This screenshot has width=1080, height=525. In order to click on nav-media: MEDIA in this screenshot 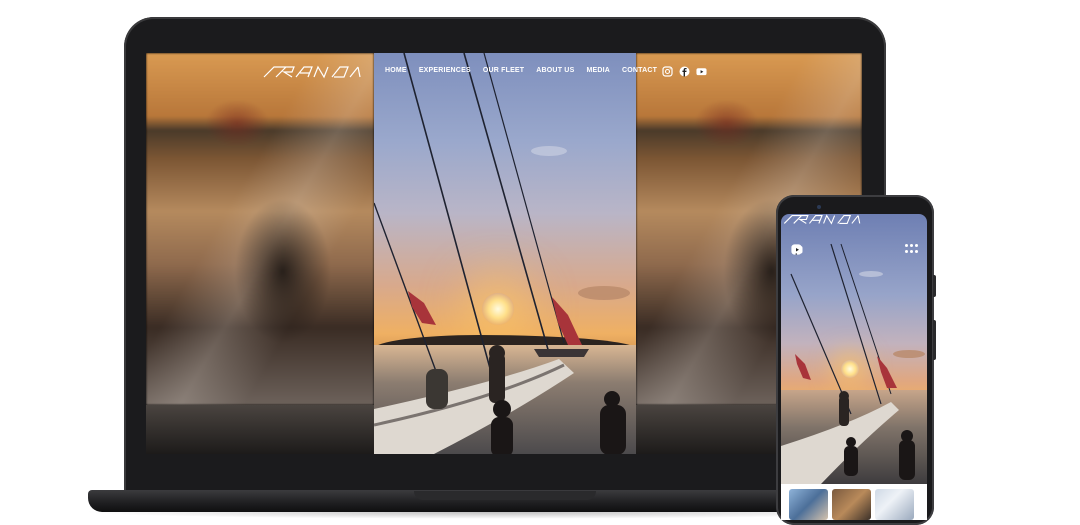, I will do `click(598, 70)`.